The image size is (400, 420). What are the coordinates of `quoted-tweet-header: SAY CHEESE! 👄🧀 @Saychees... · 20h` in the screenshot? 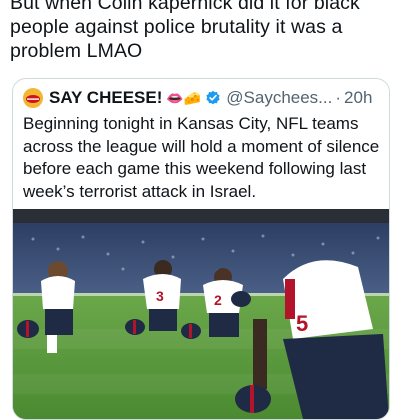 It's located at (203, 98).